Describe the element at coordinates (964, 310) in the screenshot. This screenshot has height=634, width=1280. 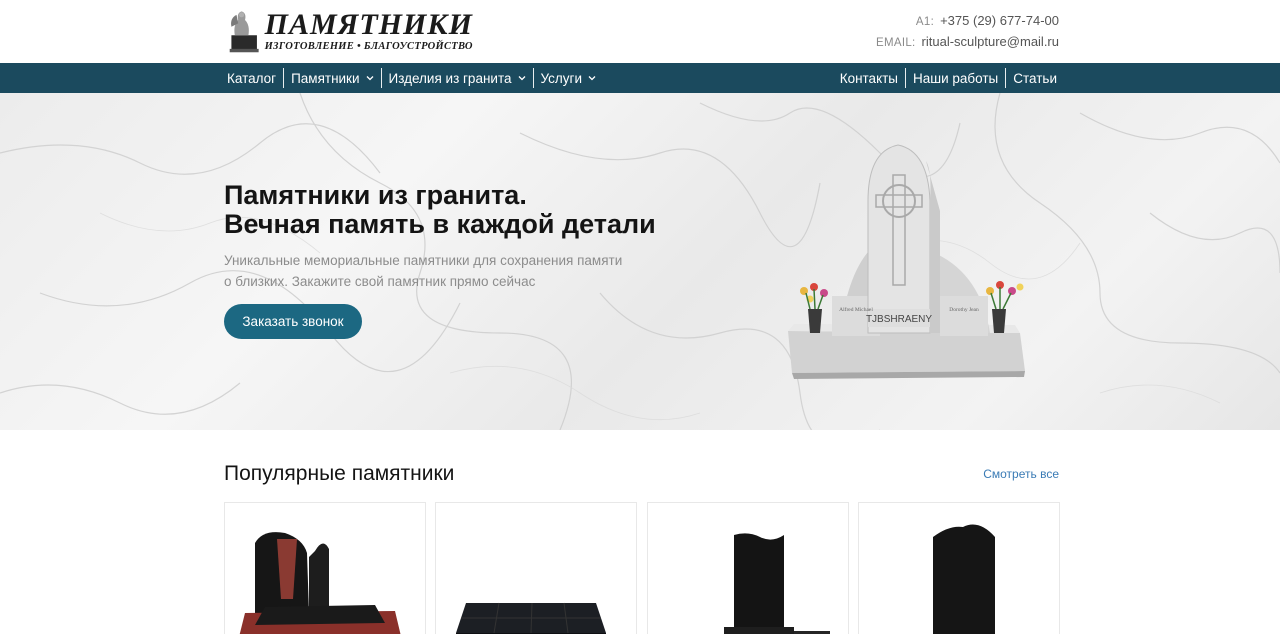
I see `monument-right-name-text: Dorothy Jean` at that location.